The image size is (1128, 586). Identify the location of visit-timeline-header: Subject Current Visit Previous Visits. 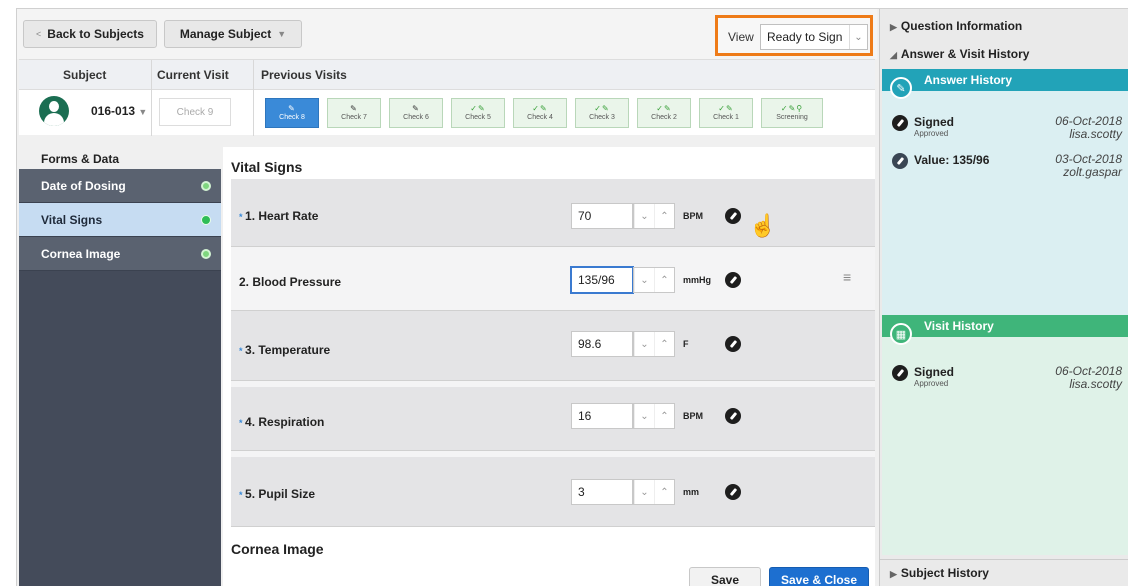
(447, 75).